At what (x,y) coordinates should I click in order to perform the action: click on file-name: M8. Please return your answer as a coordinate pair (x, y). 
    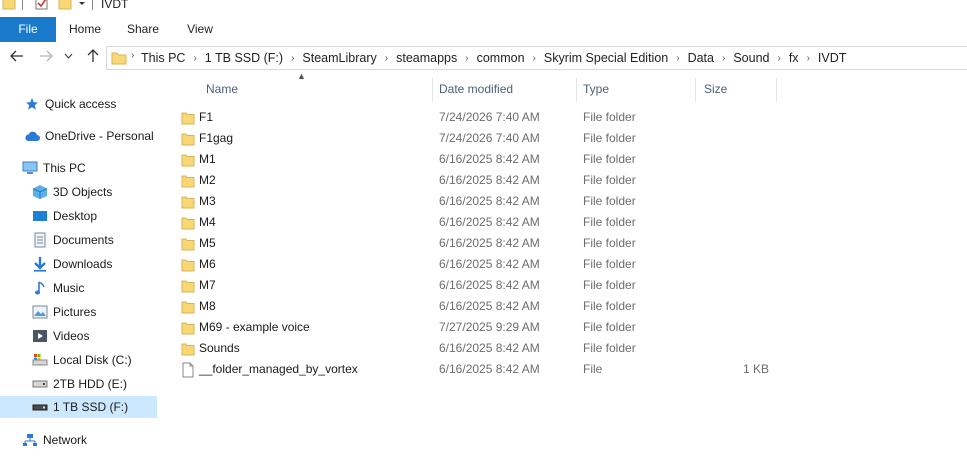
    Looking at the image, I should click on (207, 306).